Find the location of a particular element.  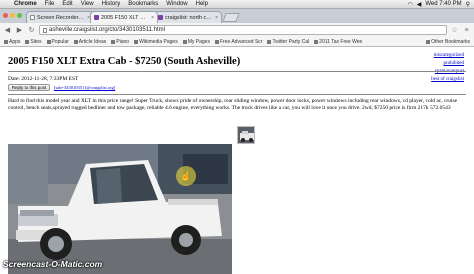

tab-label: Screen Recorder | Screenca is located at coordinates (61, 17).